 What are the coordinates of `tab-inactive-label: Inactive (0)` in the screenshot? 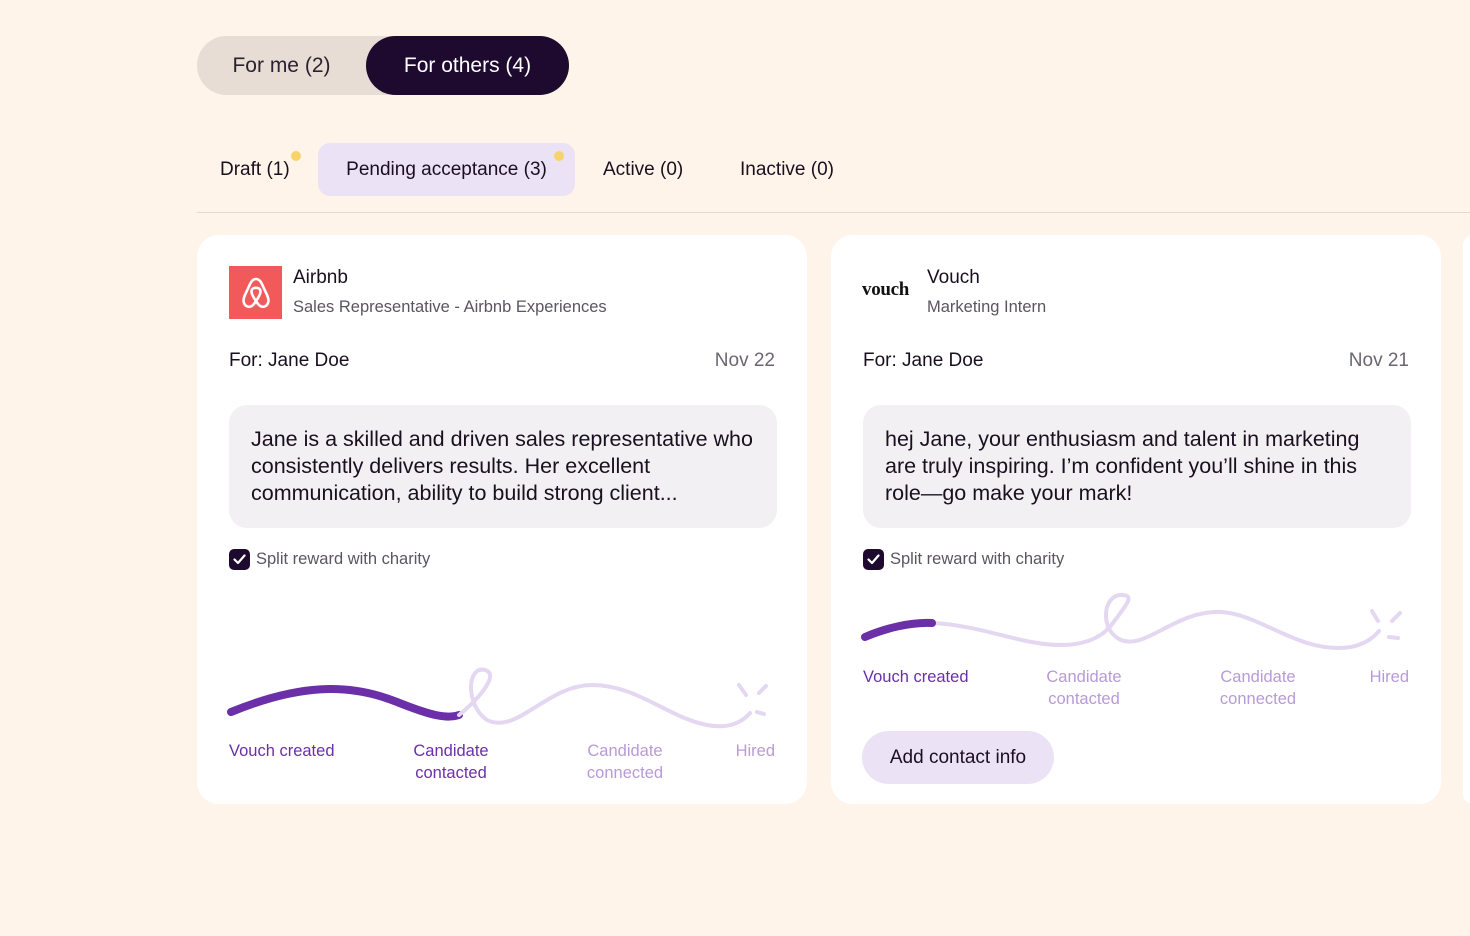 It's located at (787, 169).